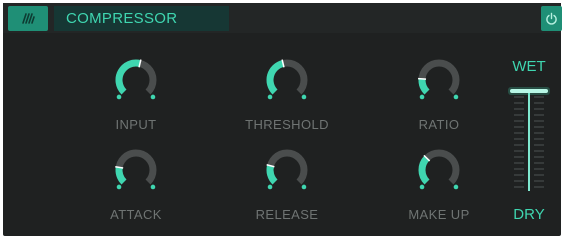  What do you see at coordinates (529, 91) in the screenshot?
I see `fader-cap` at bounding box center [529, 91].